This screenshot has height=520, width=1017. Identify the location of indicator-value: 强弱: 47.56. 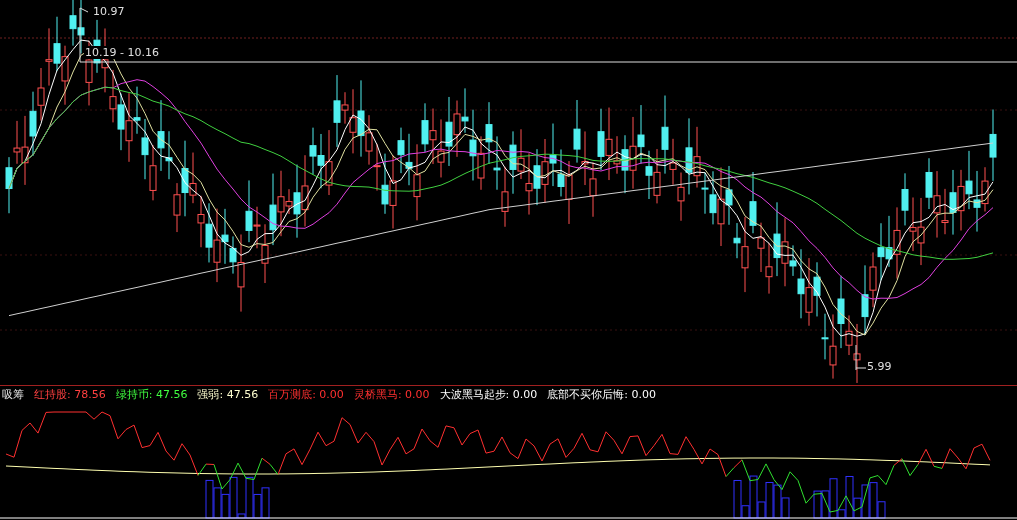
(228, 395).